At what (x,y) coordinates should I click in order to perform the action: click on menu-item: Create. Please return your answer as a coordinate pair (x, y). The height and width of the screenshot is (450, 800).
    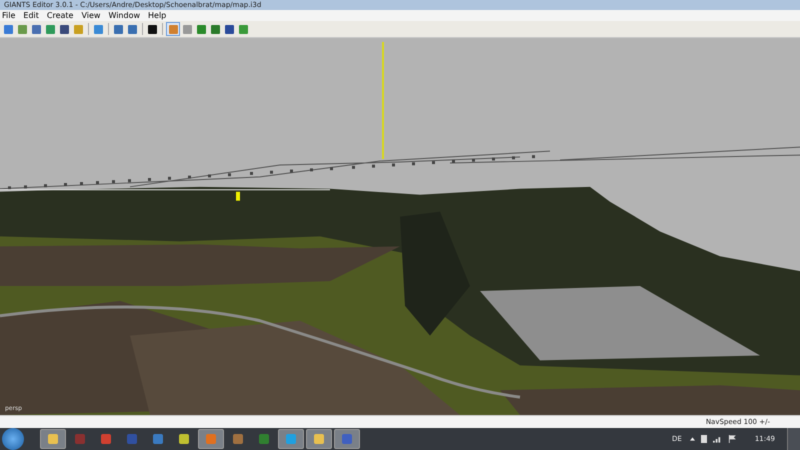
    Looking at the image, I should click on (60, 15).